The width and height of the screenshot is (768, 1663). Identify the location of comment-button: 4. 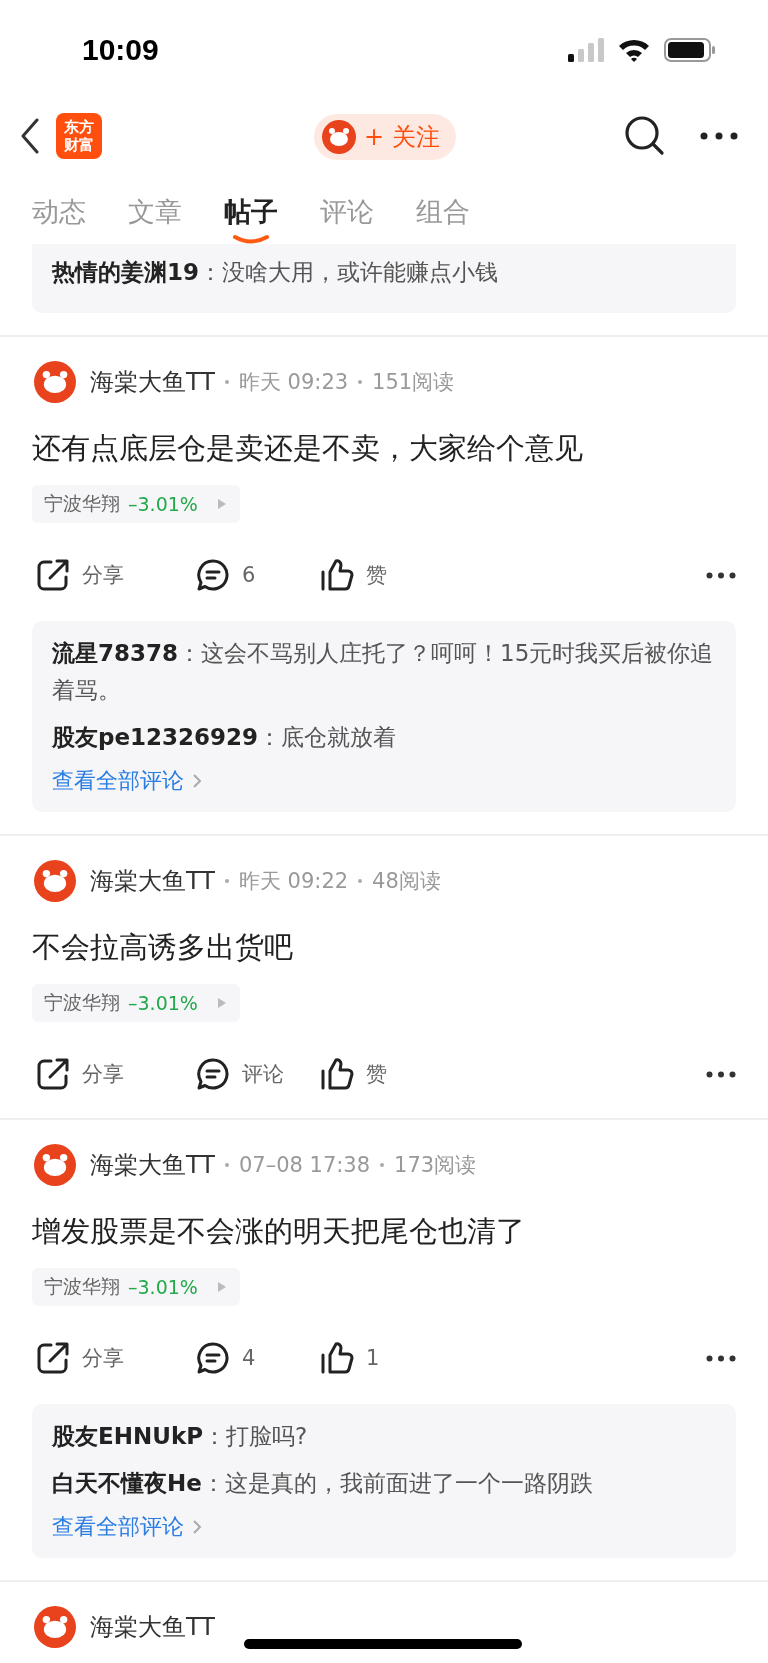
(258, 1358).